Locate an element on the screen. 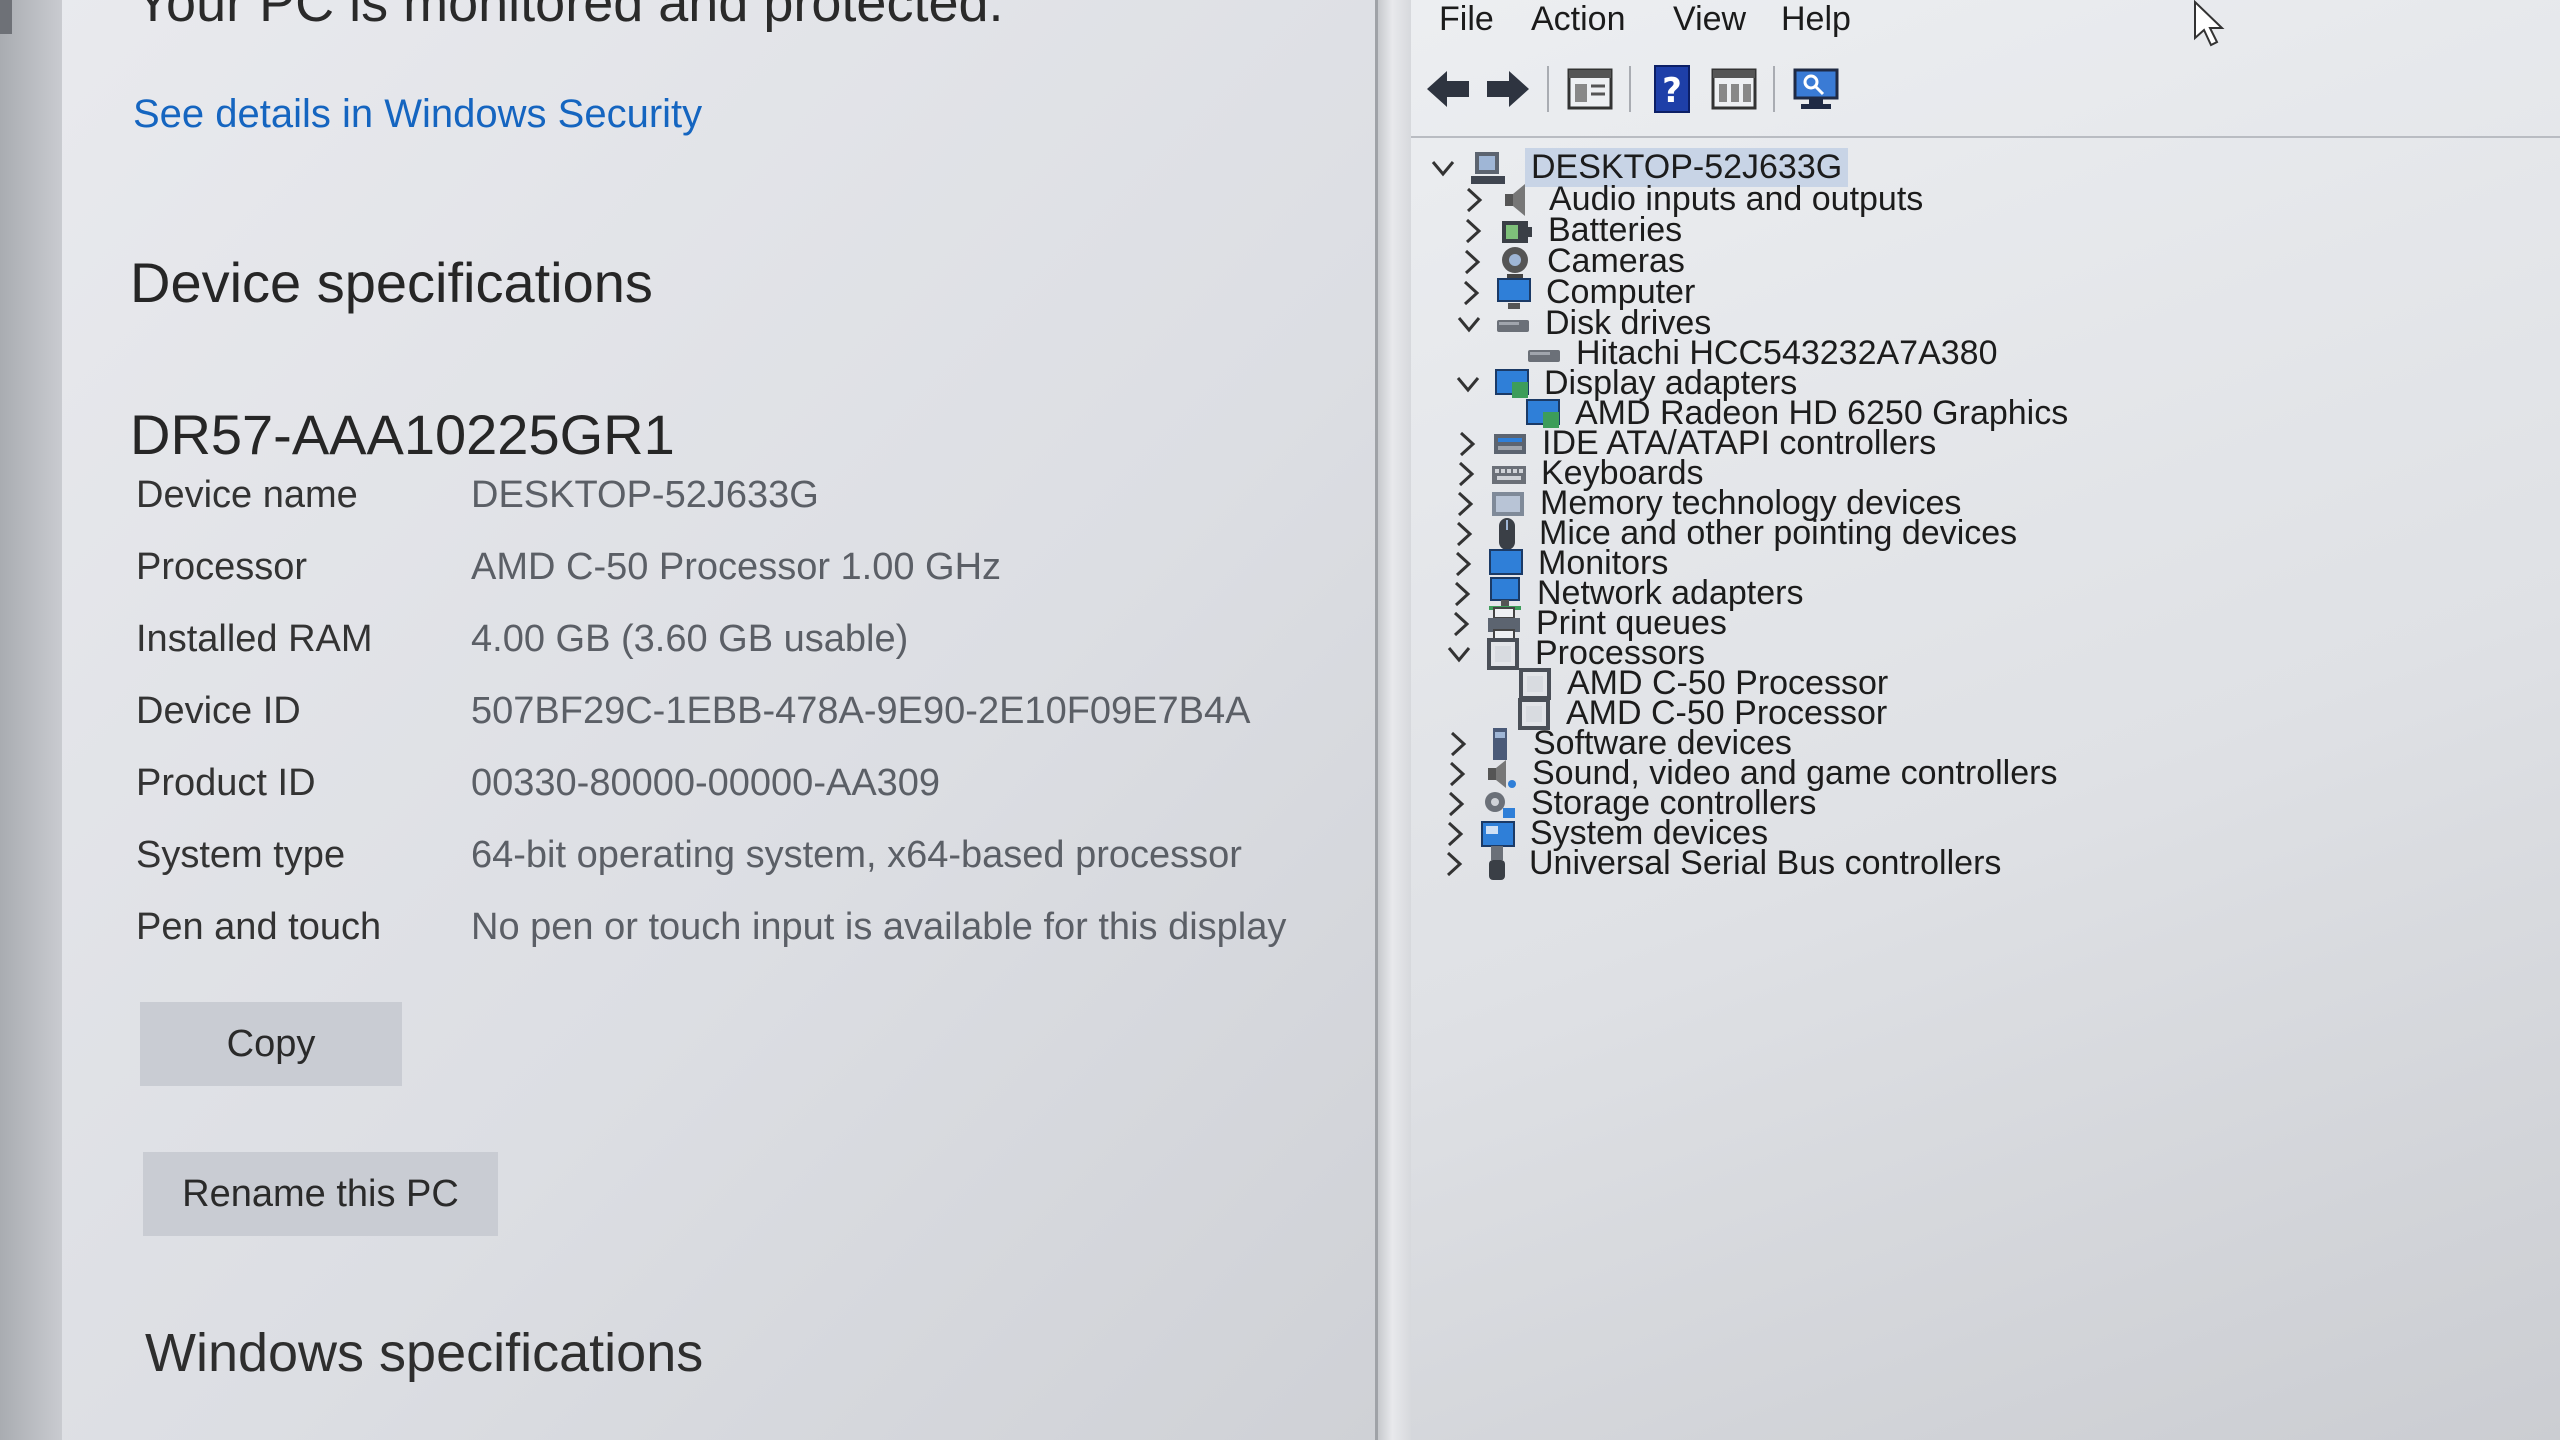 The height and width of the screenshot is (1440, 2560). windows-security-link: See details in Windows Security is located at coordinates (417, 114).